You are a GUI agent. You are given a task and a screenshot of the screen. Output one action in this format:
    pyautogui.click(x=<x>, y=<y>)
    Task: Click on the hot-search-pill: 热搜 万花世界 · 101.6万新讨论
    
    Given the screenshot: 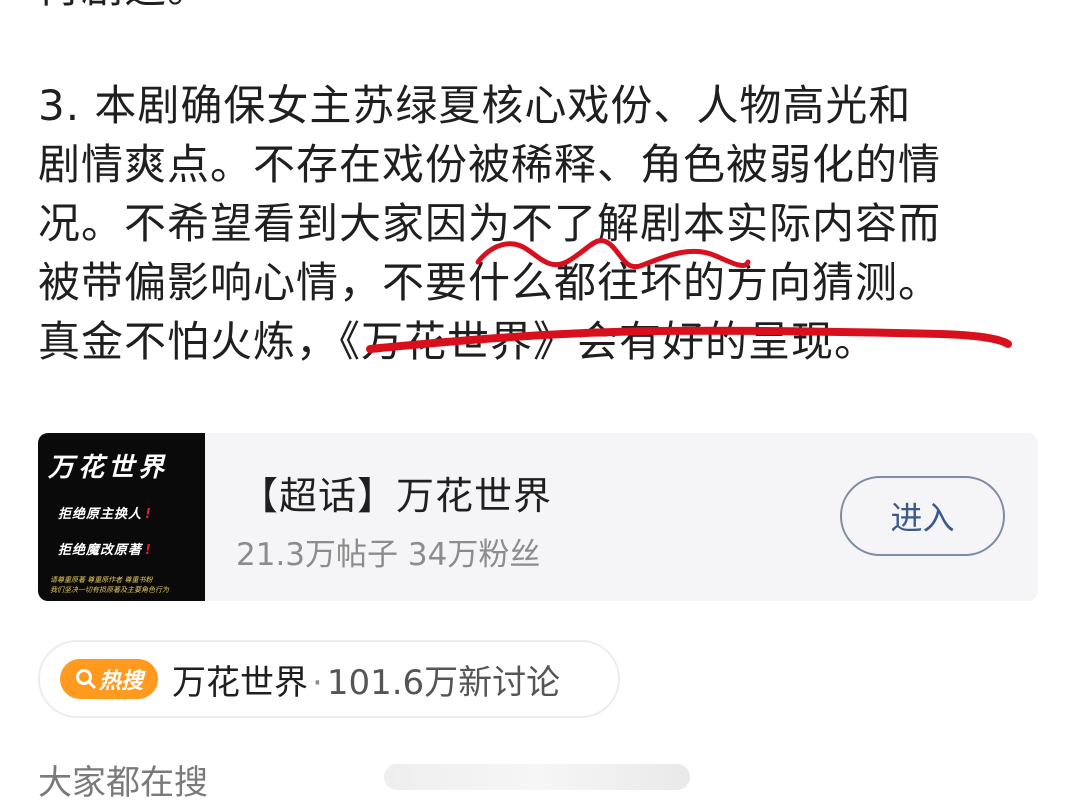 What is the action you would take?
    pyautogui.click(x=329, y=679)
    